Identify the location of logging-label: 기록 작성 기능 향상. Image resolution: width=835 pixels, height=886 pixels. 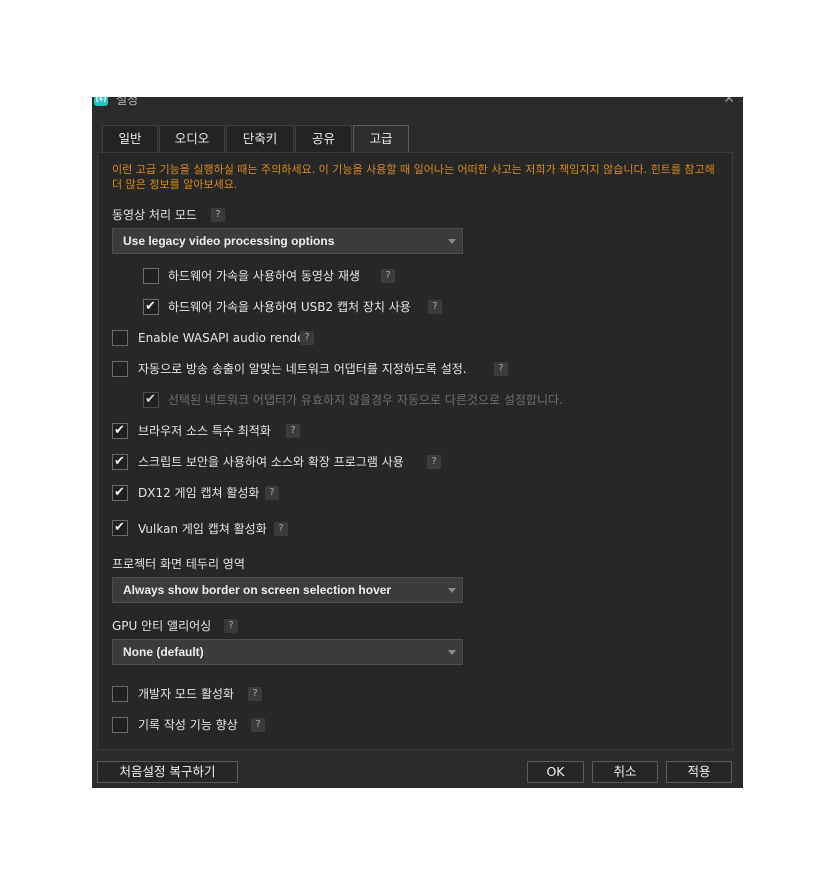
(188, 725).